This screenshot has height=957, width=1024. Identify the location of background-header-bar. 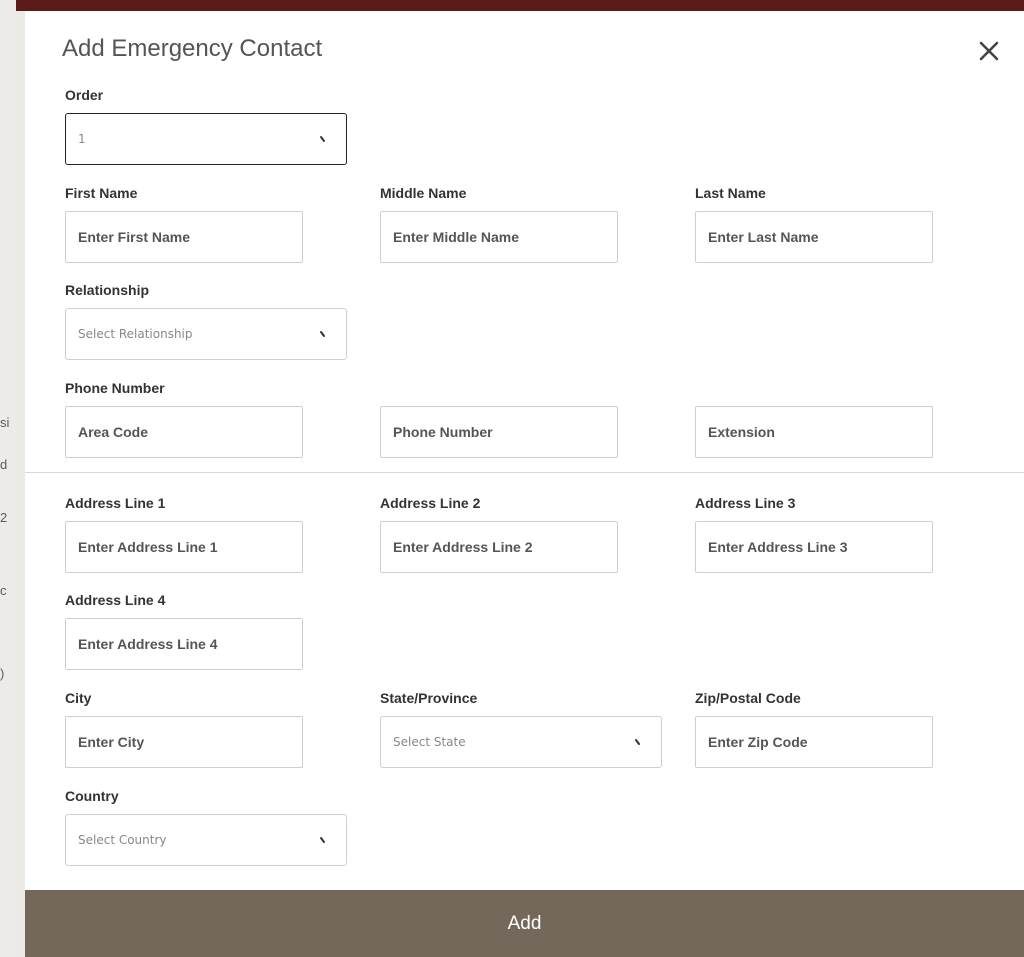
(520, 5).